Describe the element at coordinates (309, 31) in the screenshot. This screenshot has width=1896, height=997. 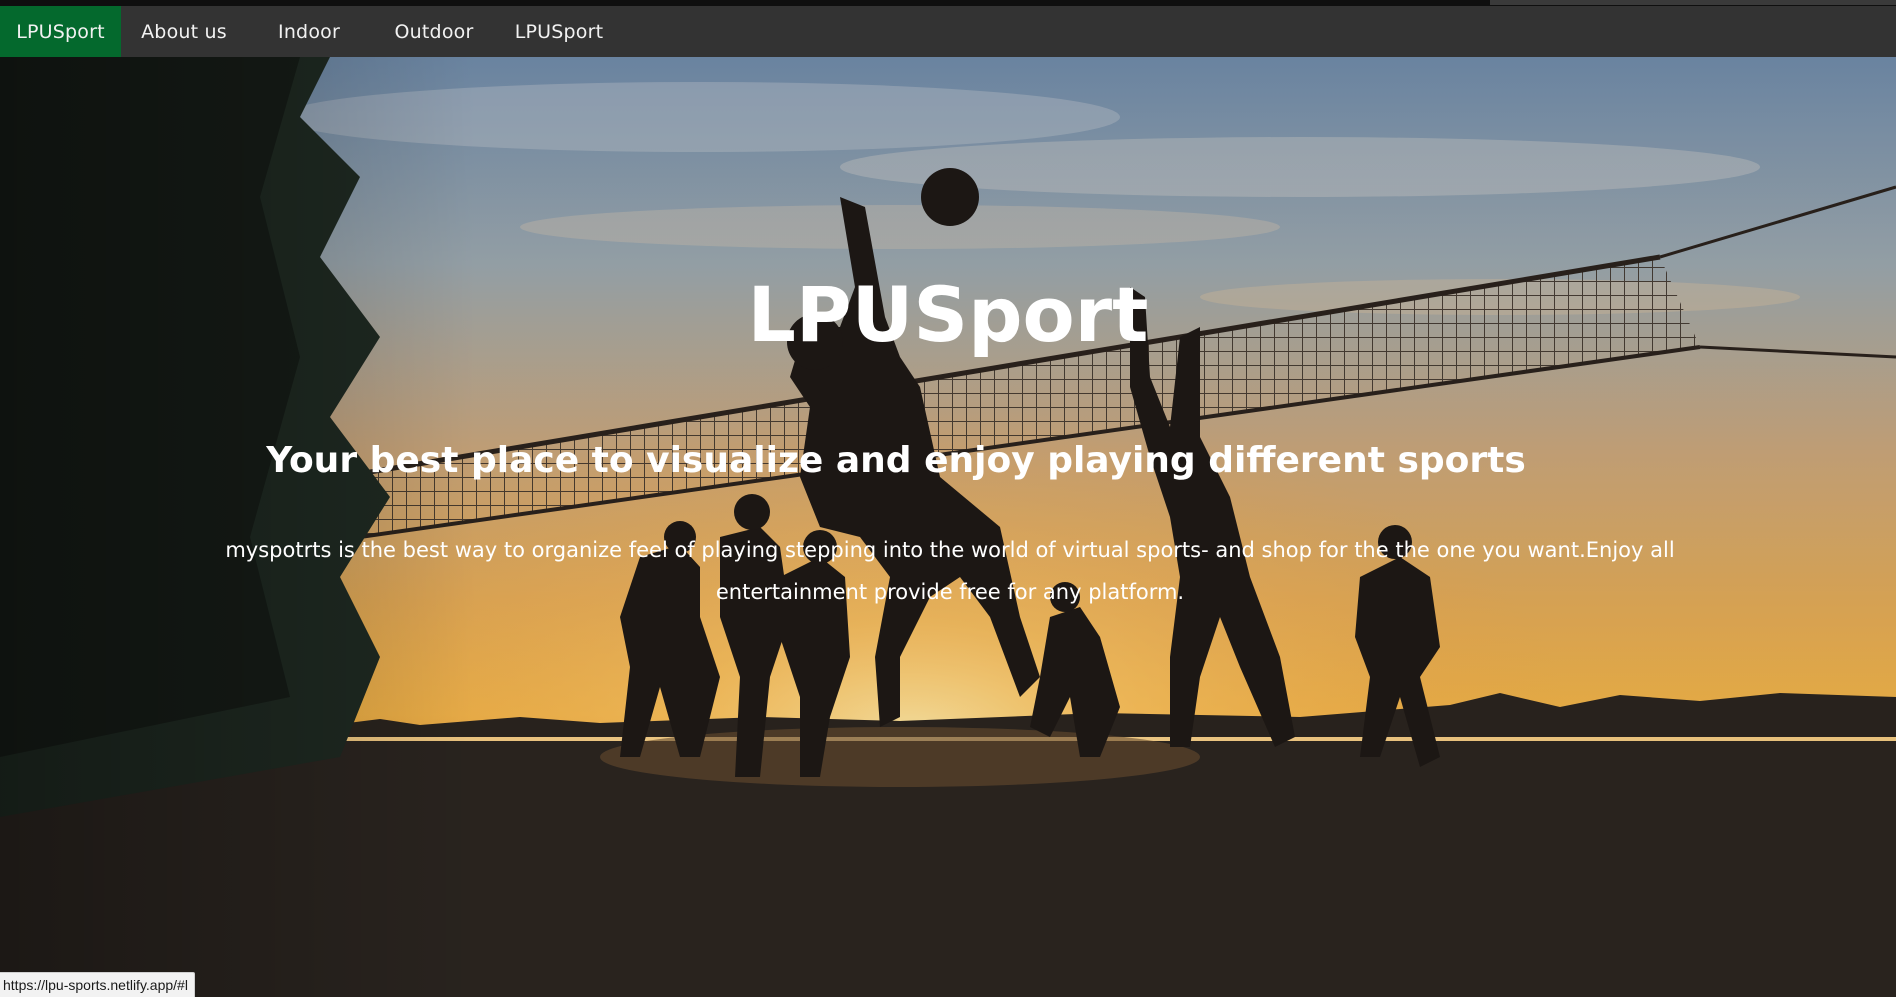
I see `nav-item-indoor: Indoor` at that location.